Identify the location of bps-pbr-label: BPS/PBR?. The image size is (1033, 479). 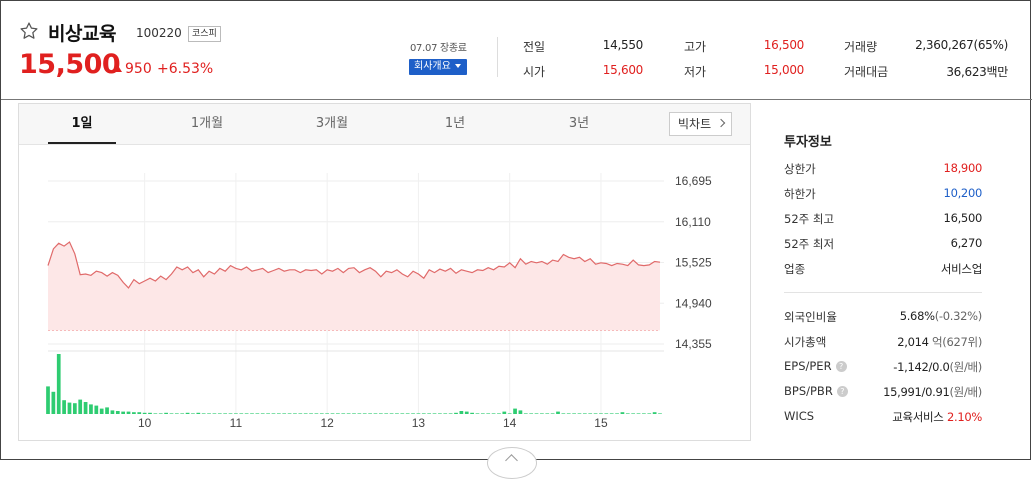
(816, 391).